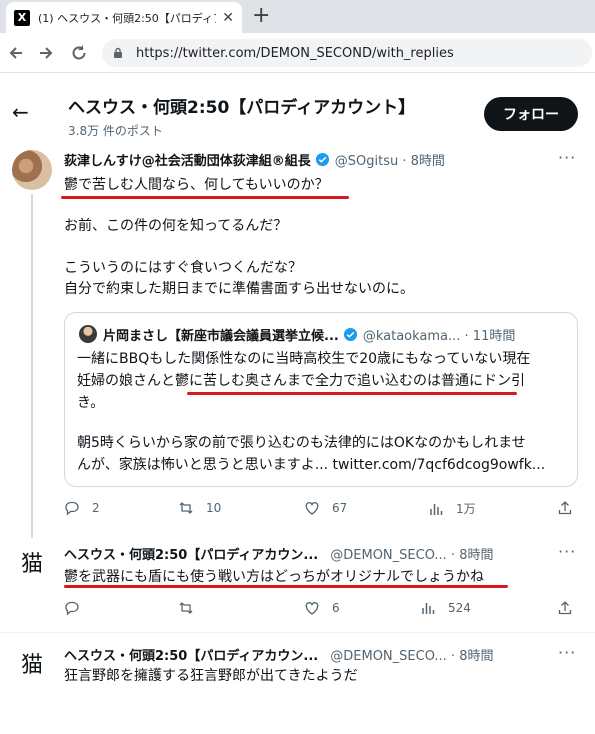 The image size is (595, 734). I want to click on quote-author-handle: @kataokama... · 11時間, so click(439, 336).